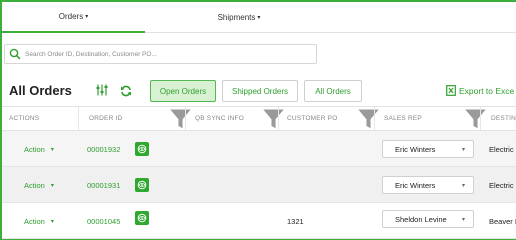  Describe the element at coordinates (312, 118) in the screenshot. I see `column-header-customer-po: CUSTOMER PO` at that location.